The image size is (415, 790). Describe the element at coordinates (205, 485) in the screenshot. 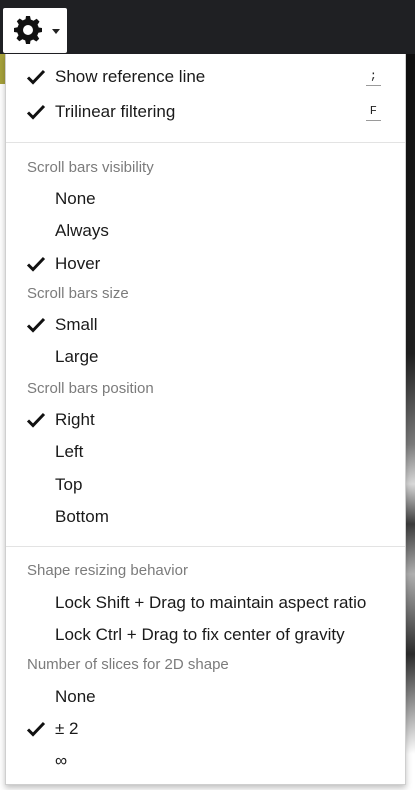

I see `menu-item-scroll-position-top: Top` at that location.